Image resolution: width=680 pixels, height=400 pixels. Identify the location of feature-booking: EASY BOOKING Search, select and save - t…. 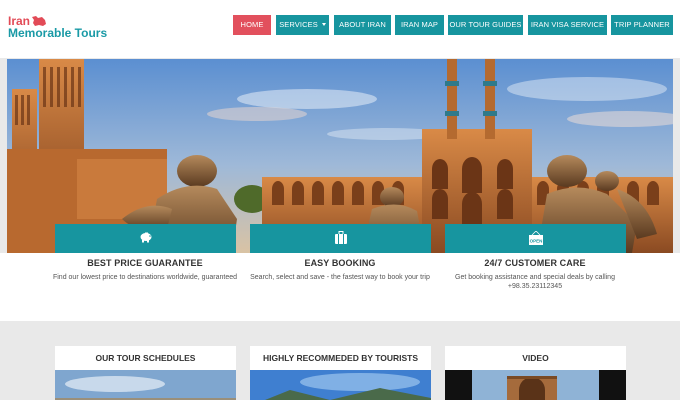
(340, 270).